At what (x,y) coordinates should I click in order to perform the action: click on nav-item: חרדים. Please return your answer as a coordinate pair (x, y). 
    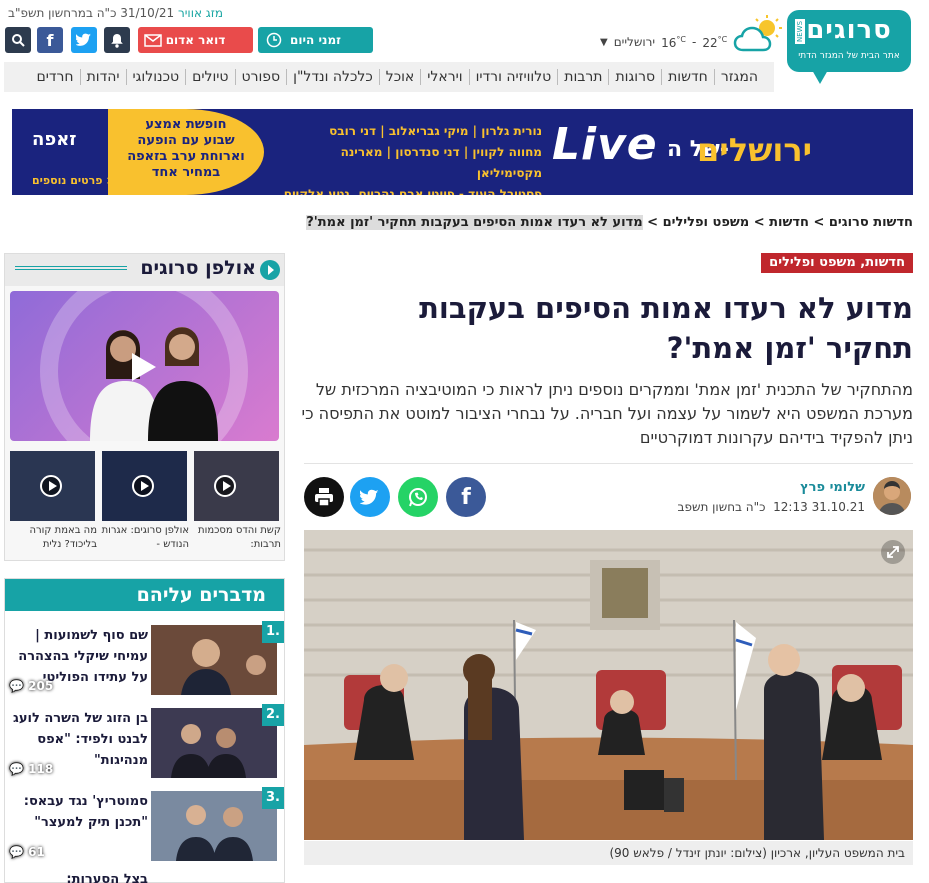
    Looking at the image, I should click on (54, 77).